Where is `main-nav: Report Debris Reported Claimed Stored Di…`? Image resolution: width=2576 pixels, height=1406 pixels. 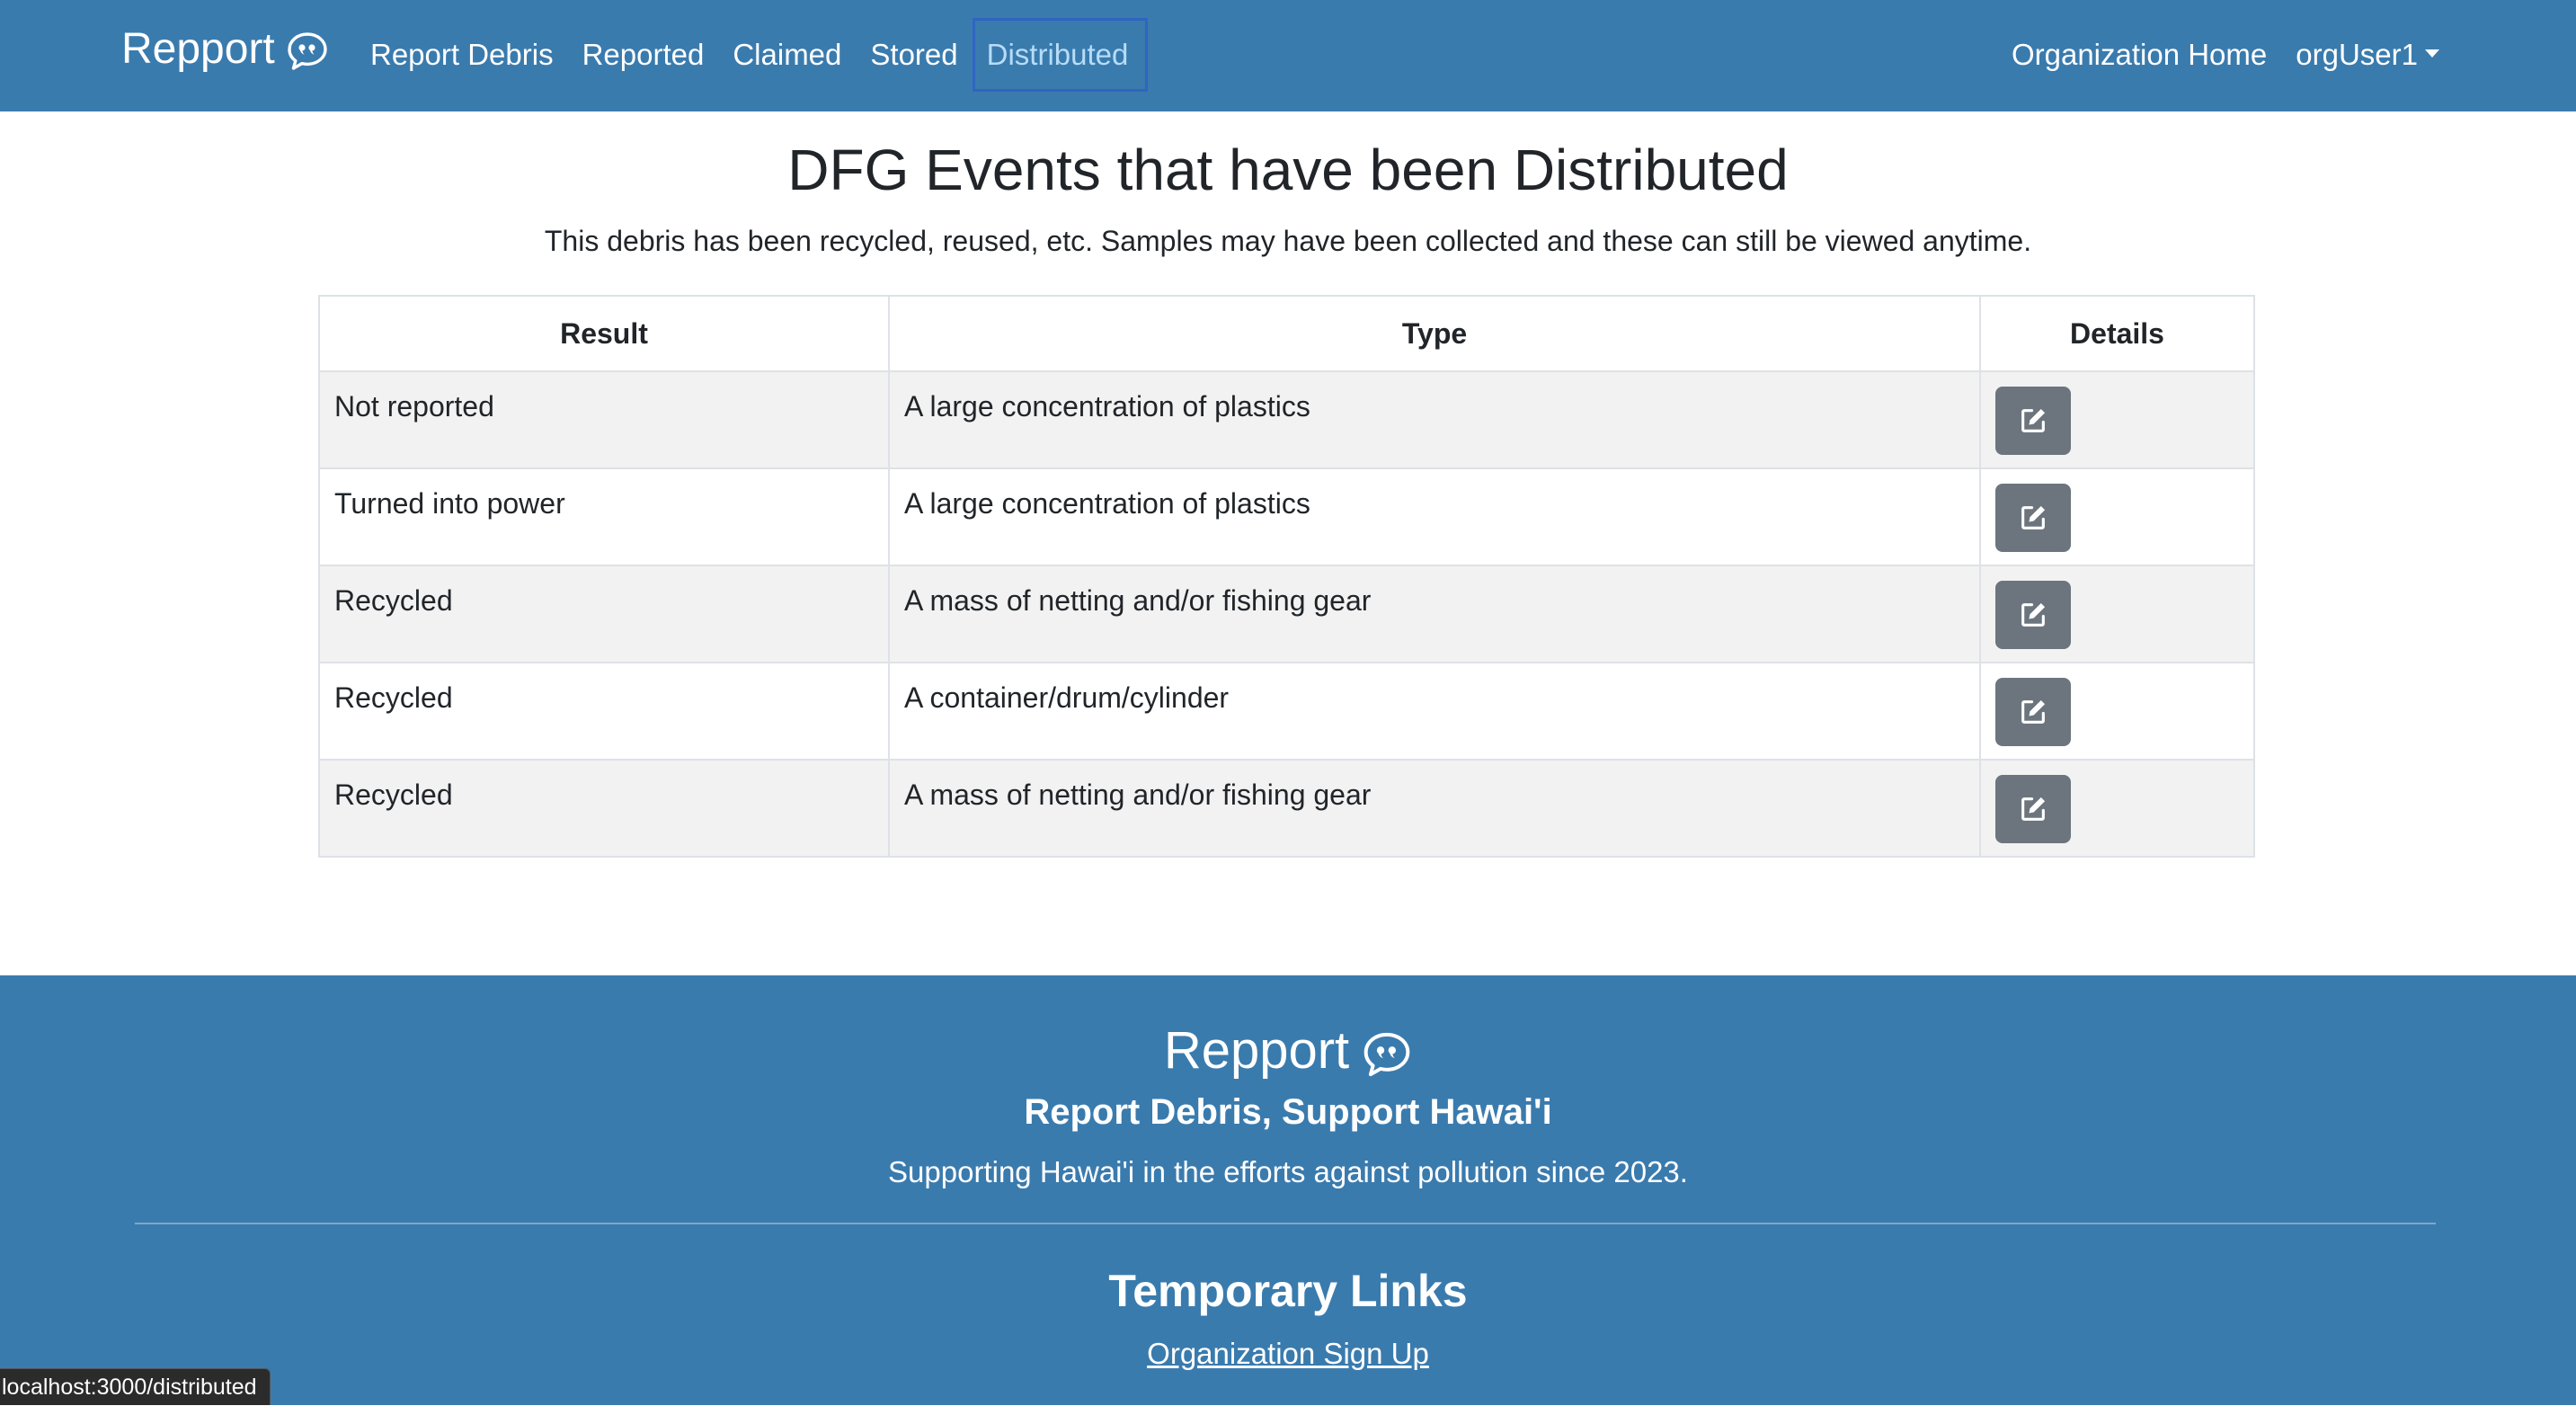 main-nav: Report Debris Reported Claimed Stored Di… is located at coordinates (752, 55).